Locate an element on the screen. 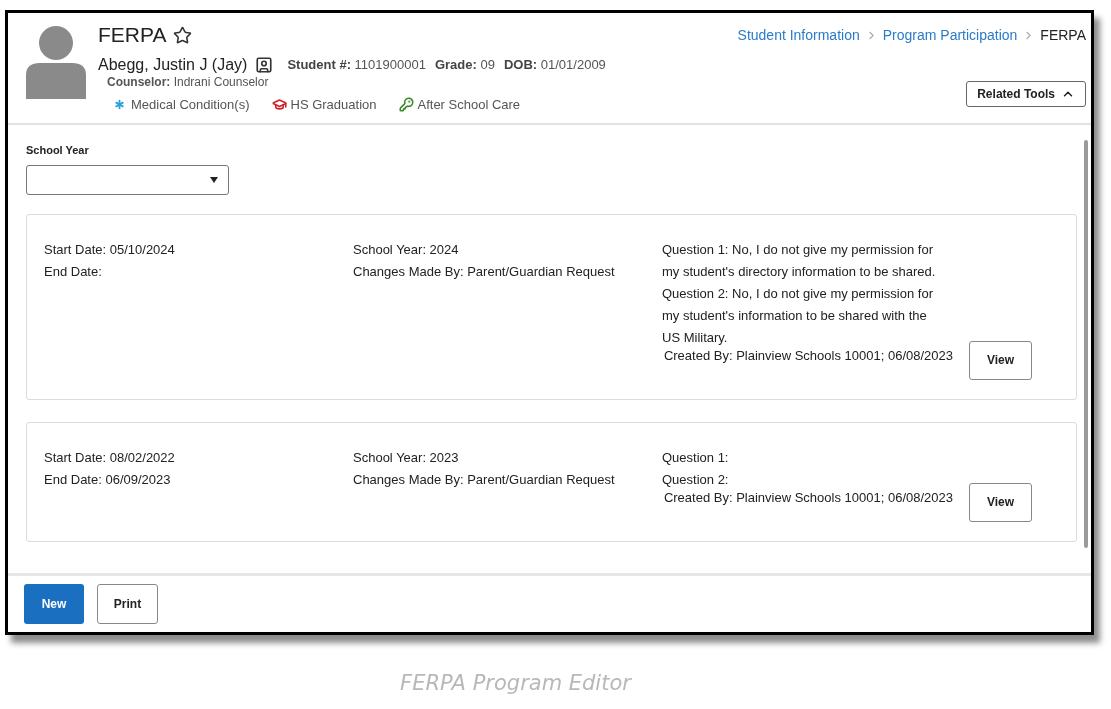 Image resolution: width=1111 pixels, height=709 pixels. school-year-text: School Year: 2023 is located at coordinates (406, 457).